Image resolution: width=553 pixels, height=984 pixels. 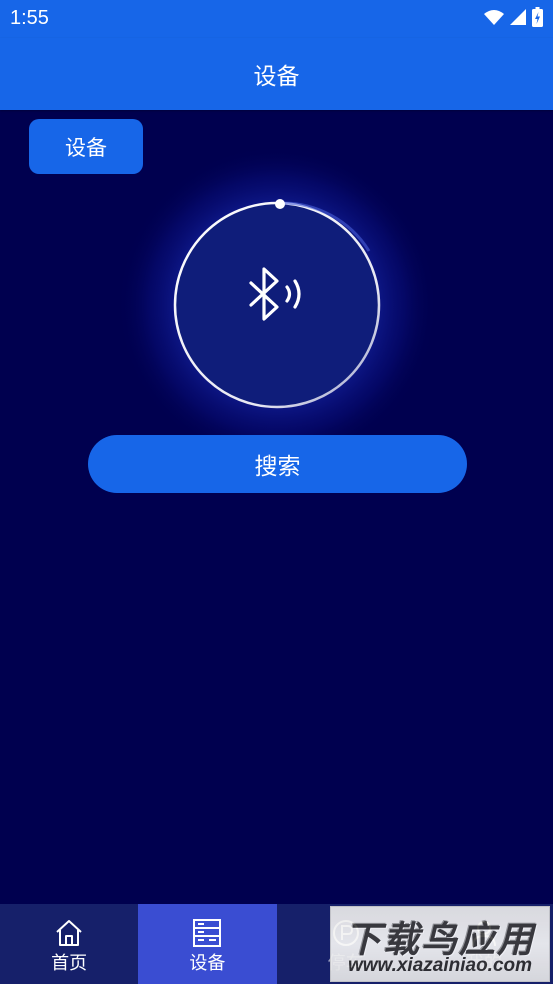 I want to click on nav-item-device: 设备, so click(x=207, y=944).